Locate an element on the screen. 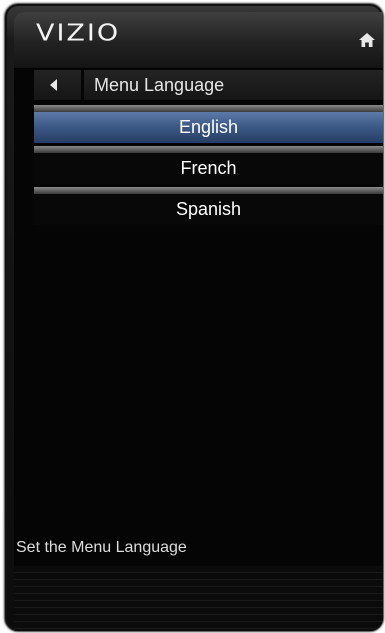  home-icon is located at coordinates (367, 40).